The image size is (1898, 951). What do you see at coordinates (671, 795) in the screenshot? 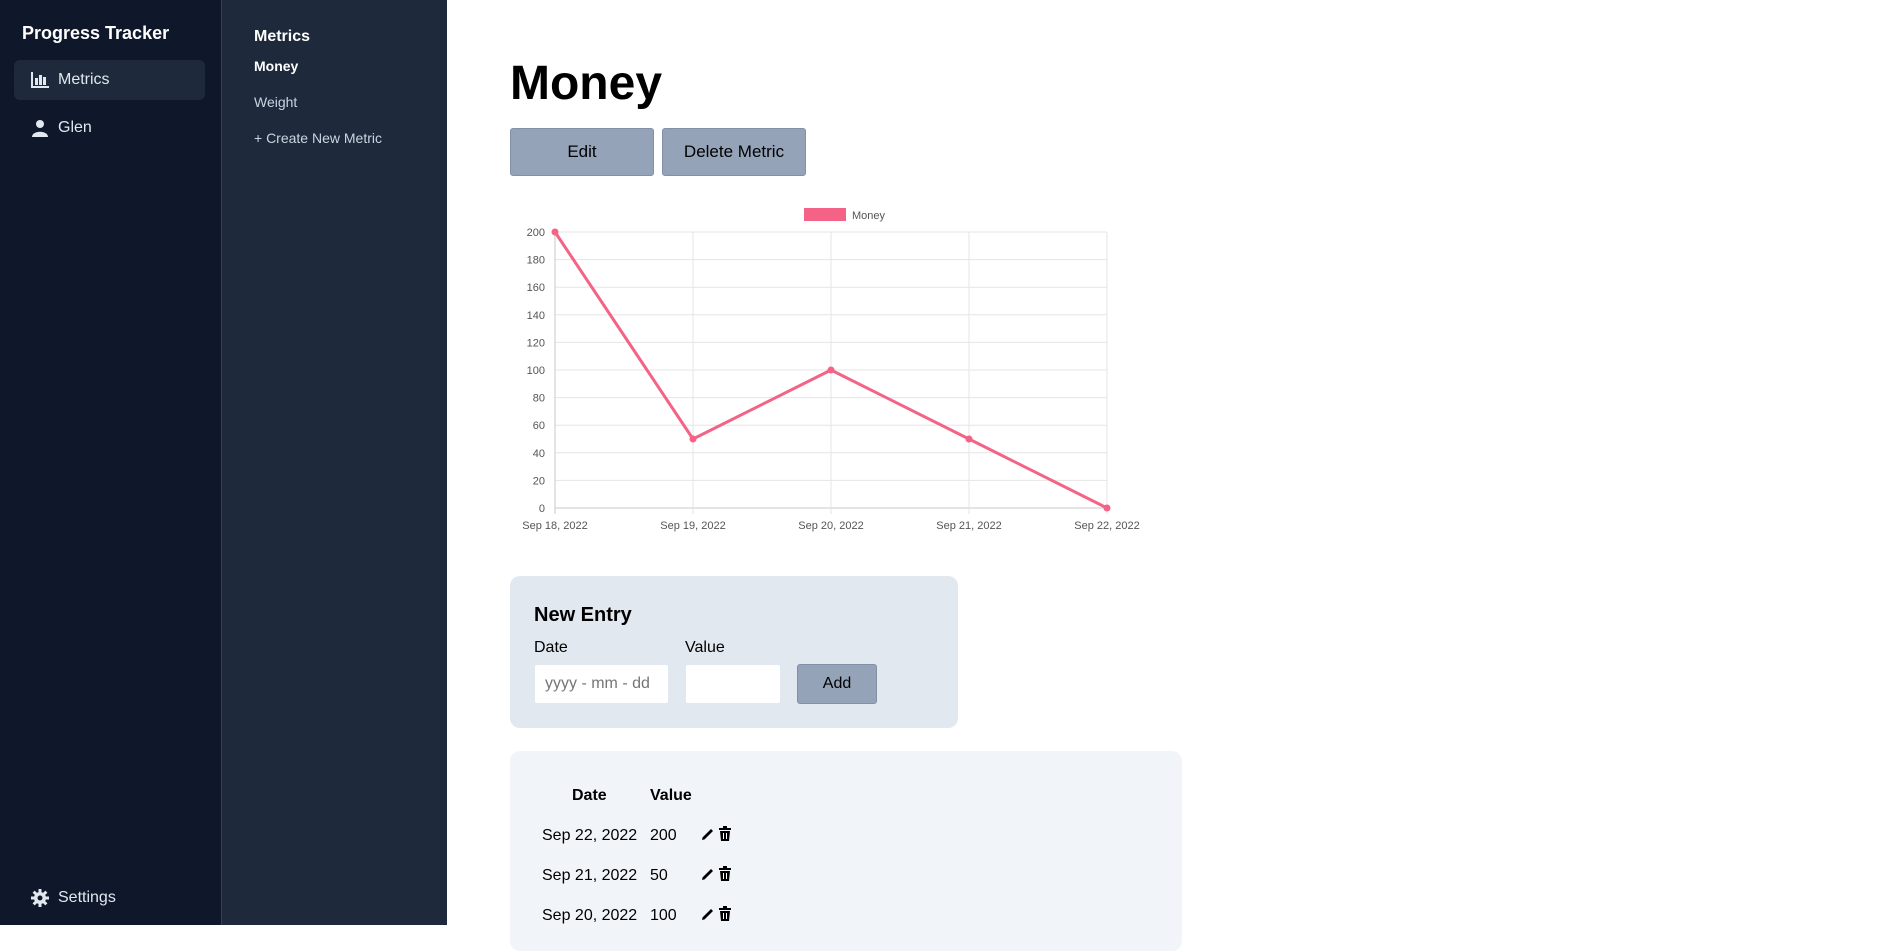
I see `value-column-header: Value` at bounding box center [671, 795].